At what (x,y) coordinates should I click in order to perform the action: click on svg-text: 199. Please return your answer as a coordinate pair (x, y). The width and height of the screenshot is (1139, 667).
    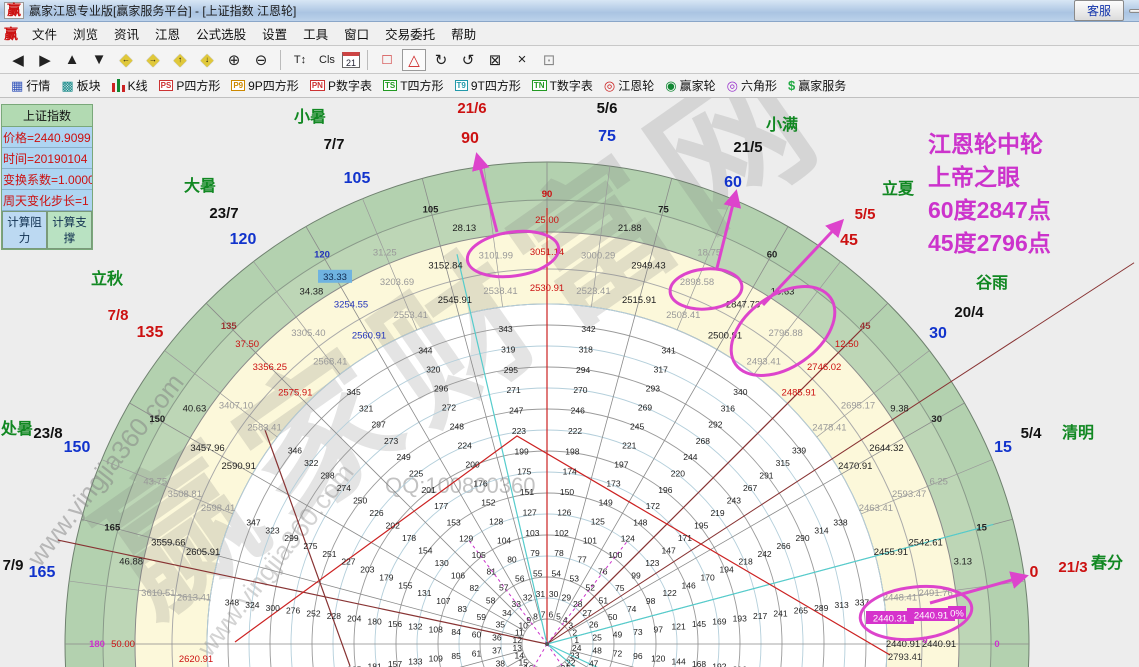
    Looking at the image, I should click on (522, 451).